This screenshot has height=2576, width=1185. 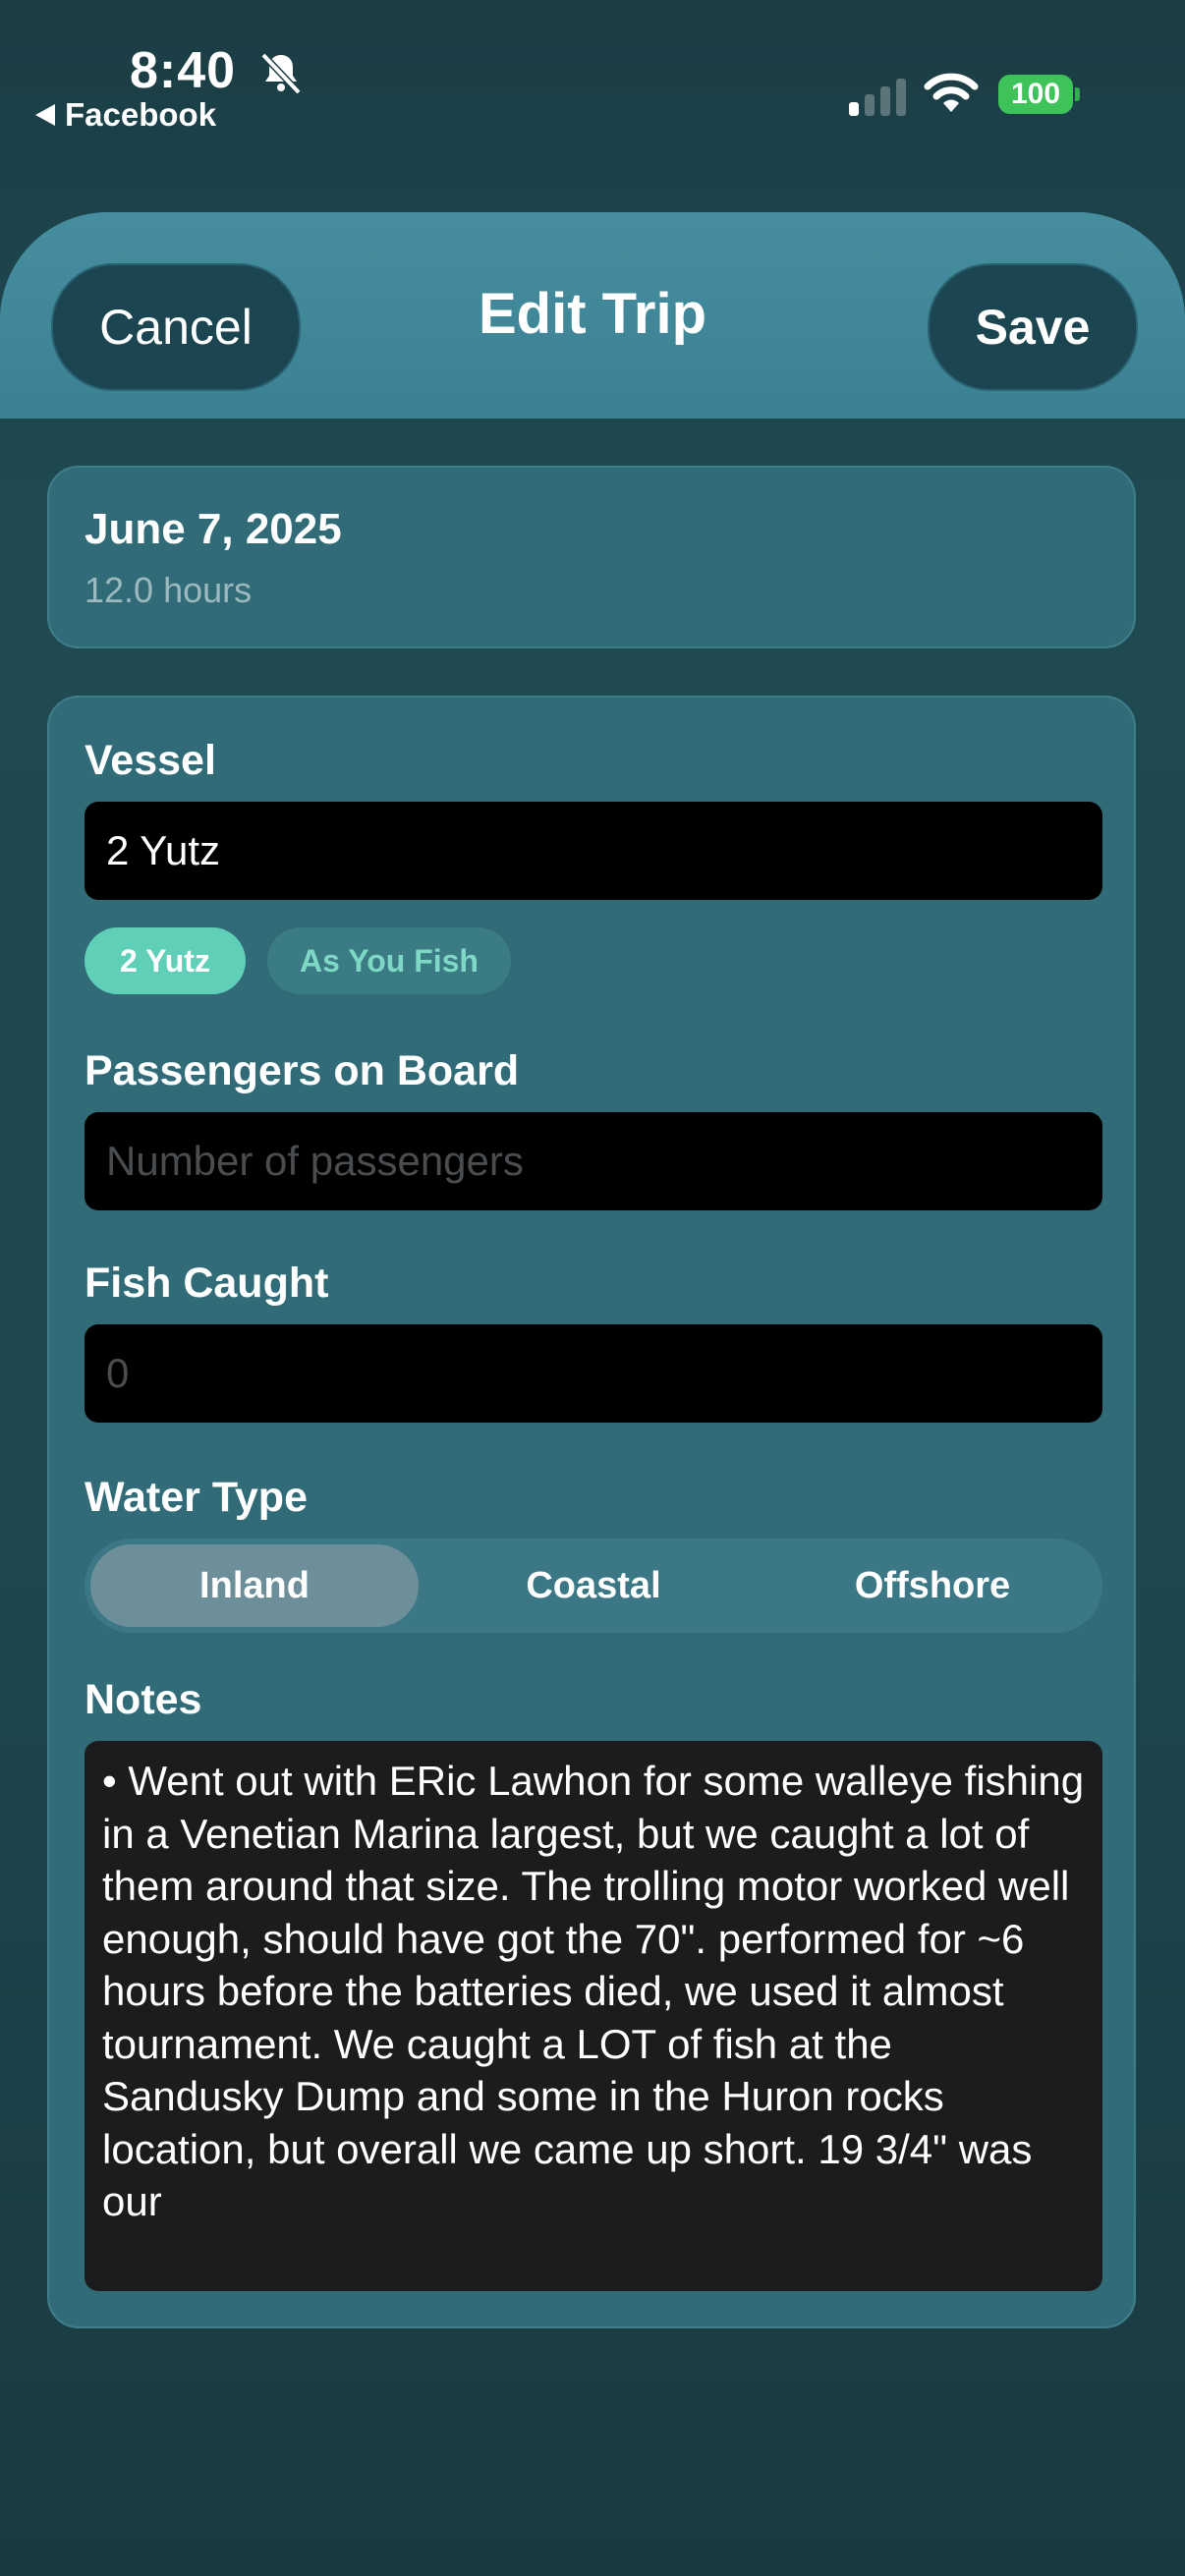 What do you see at coordinates (389, 960) in the screenshot?
I see `vessel-chip-as-you-fish: As You Fish` at bounding box center [389, 960].